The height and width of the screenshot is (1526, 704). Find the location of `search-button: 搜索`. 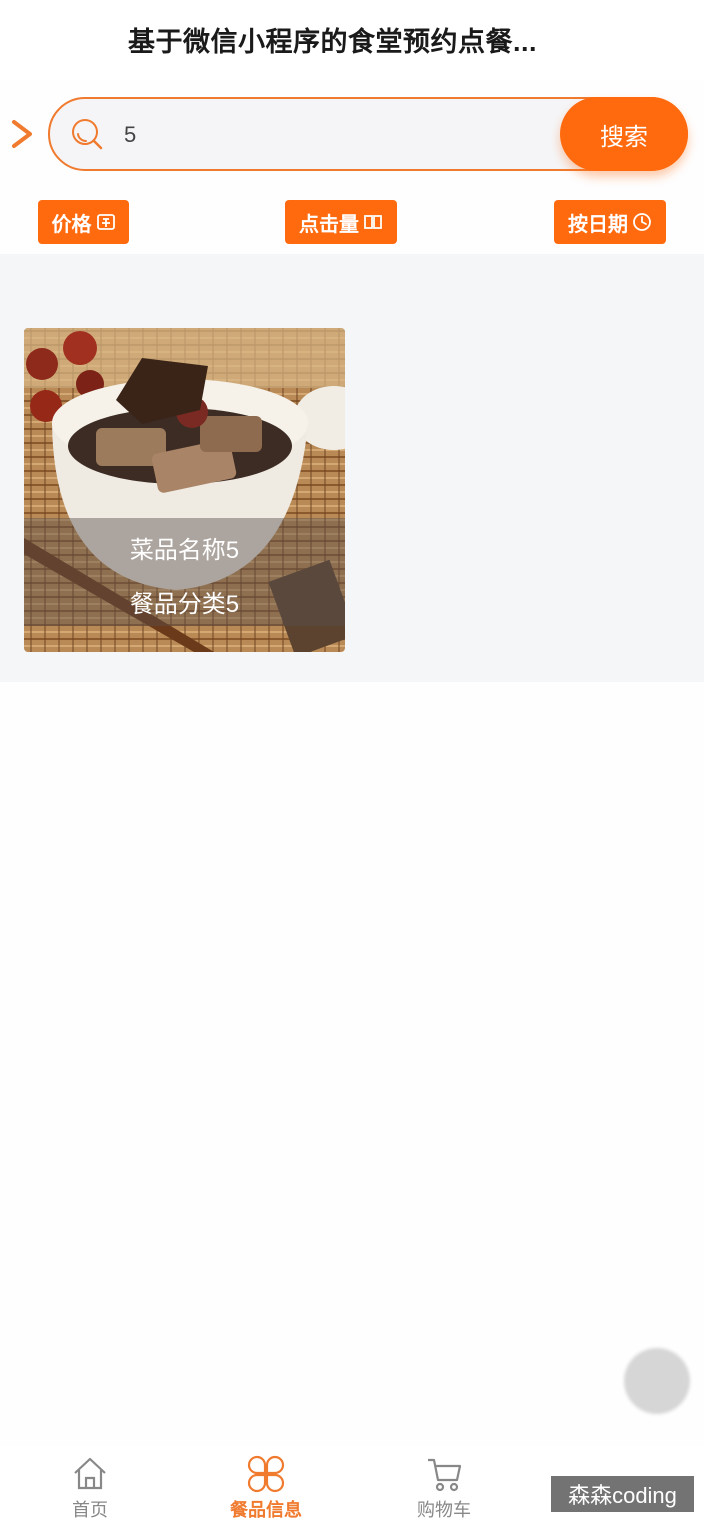

search-button: 搜索 is located at coordinates (624, 134).